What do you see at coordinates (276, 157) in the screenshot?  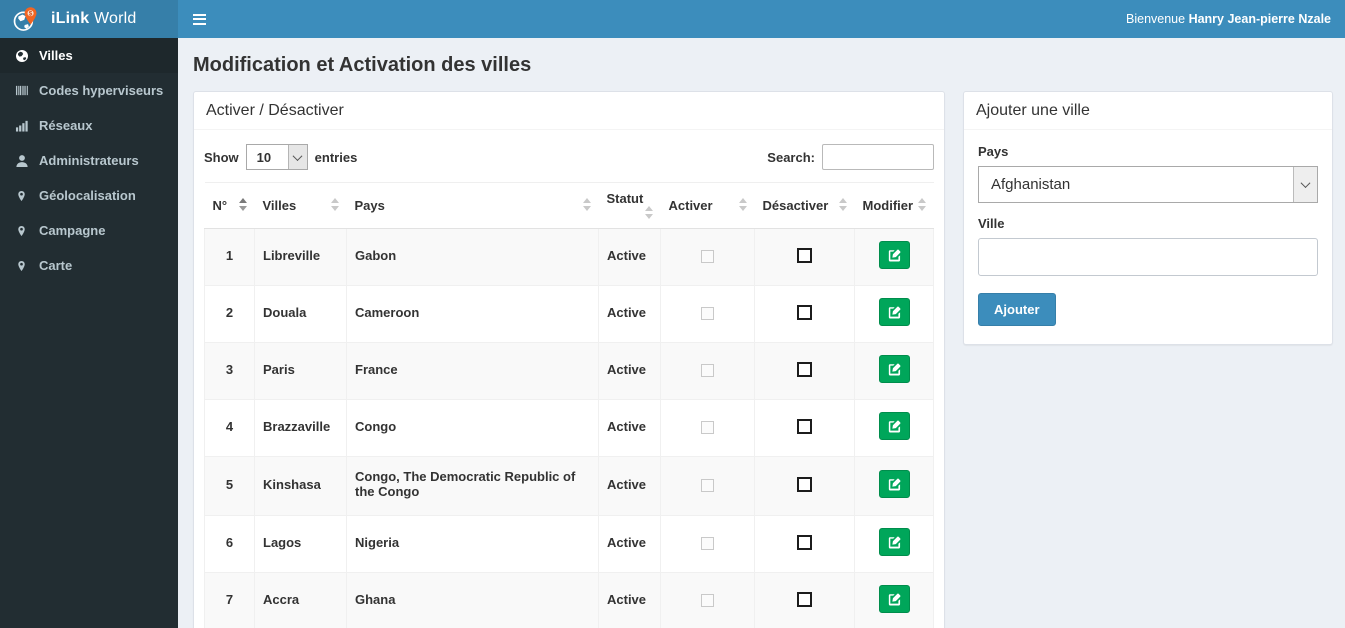 I see `page-length-select: 10` at bounding box center [276, 157].